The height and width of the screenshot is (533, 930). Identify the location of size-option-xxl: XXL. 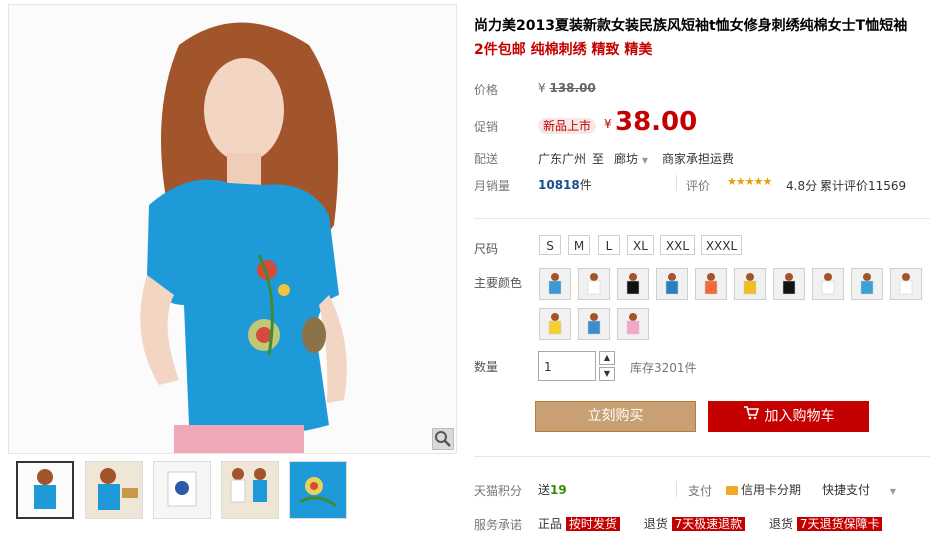
(677, 245).